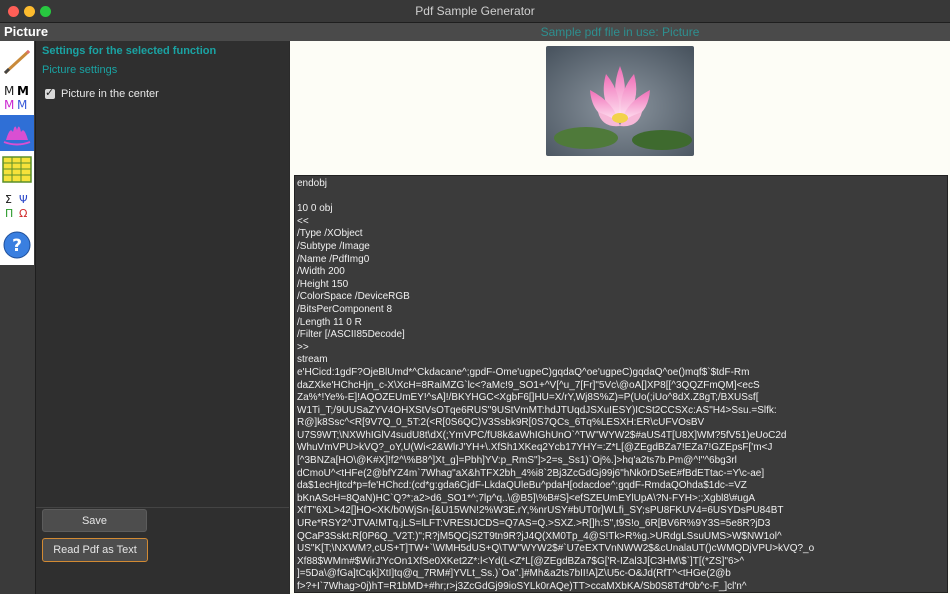  What do you see at coordinates (17, 61) in the screenshot?
I see `pencil-tool-icon` at bounding box center [17, 61].